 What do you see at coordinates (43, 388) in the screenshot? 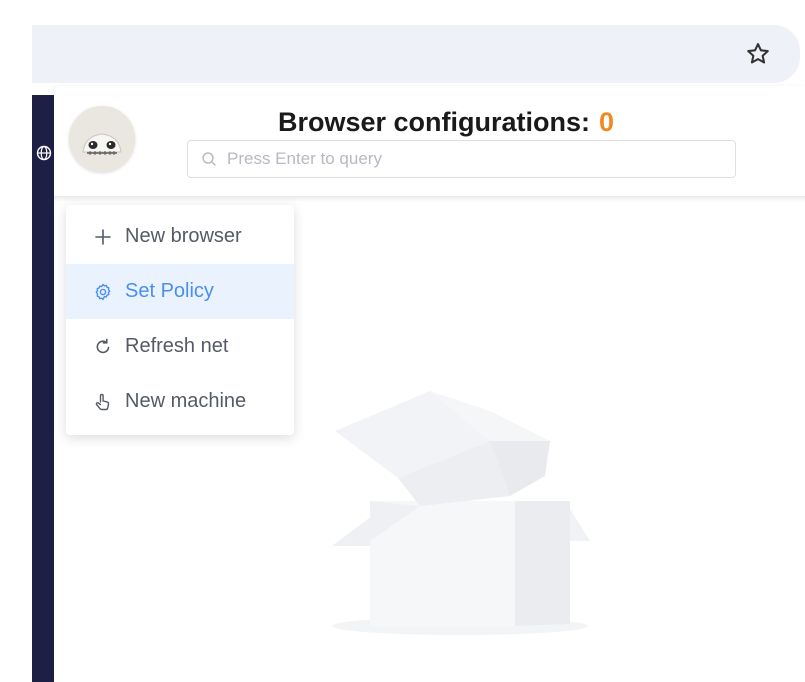
I see `side-strip` at bounding box center [43, 388].